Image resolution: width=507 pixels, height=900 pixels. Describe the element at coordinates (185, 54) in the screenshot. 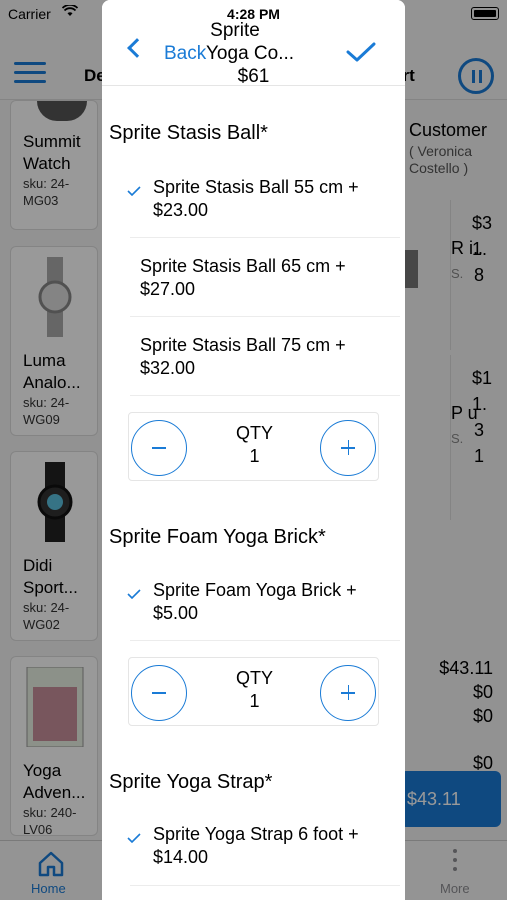

I see `back-button: Back` at that location.